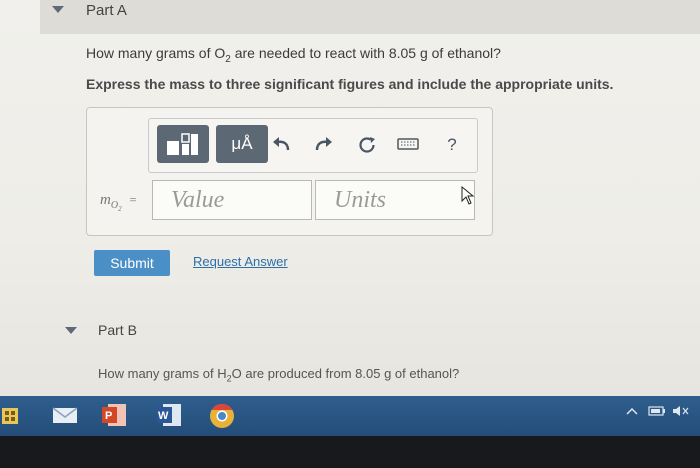  Describe the element at coordinates (58, 9) in the screenshot. I see `collapse-caret-icon` at that location.